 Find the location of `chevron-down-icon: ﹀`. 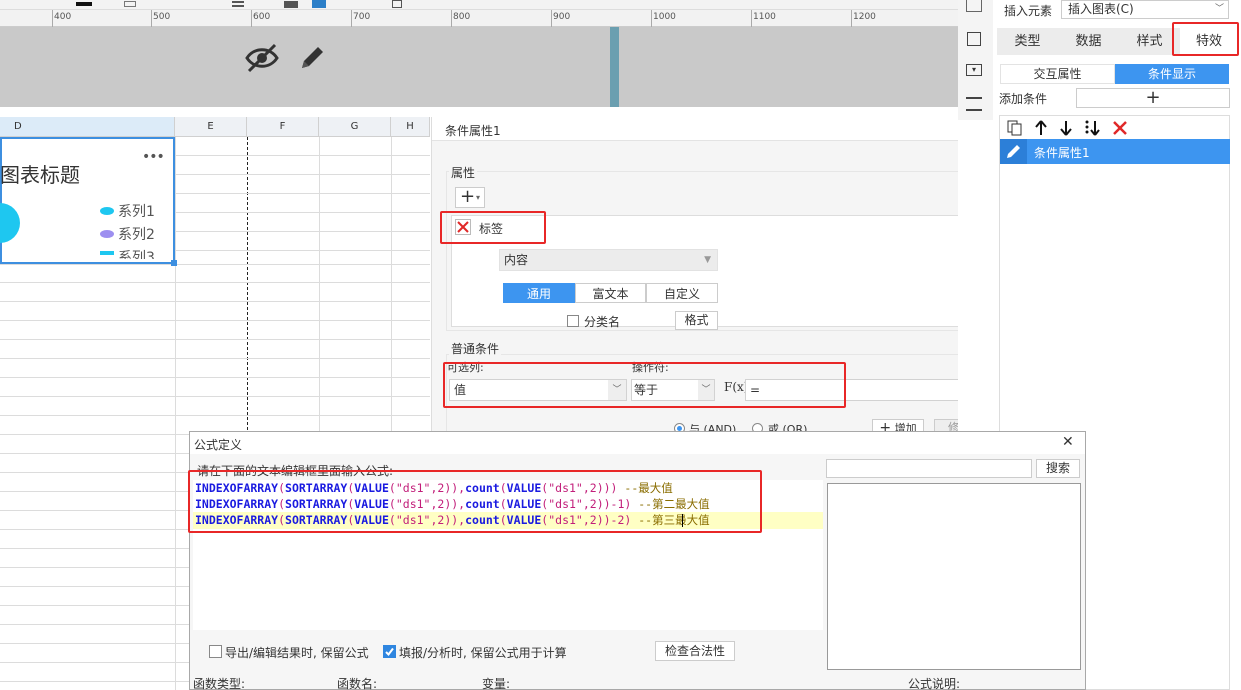

chevron-down-icon: ﹀ is located at coordinates (1219, 9).